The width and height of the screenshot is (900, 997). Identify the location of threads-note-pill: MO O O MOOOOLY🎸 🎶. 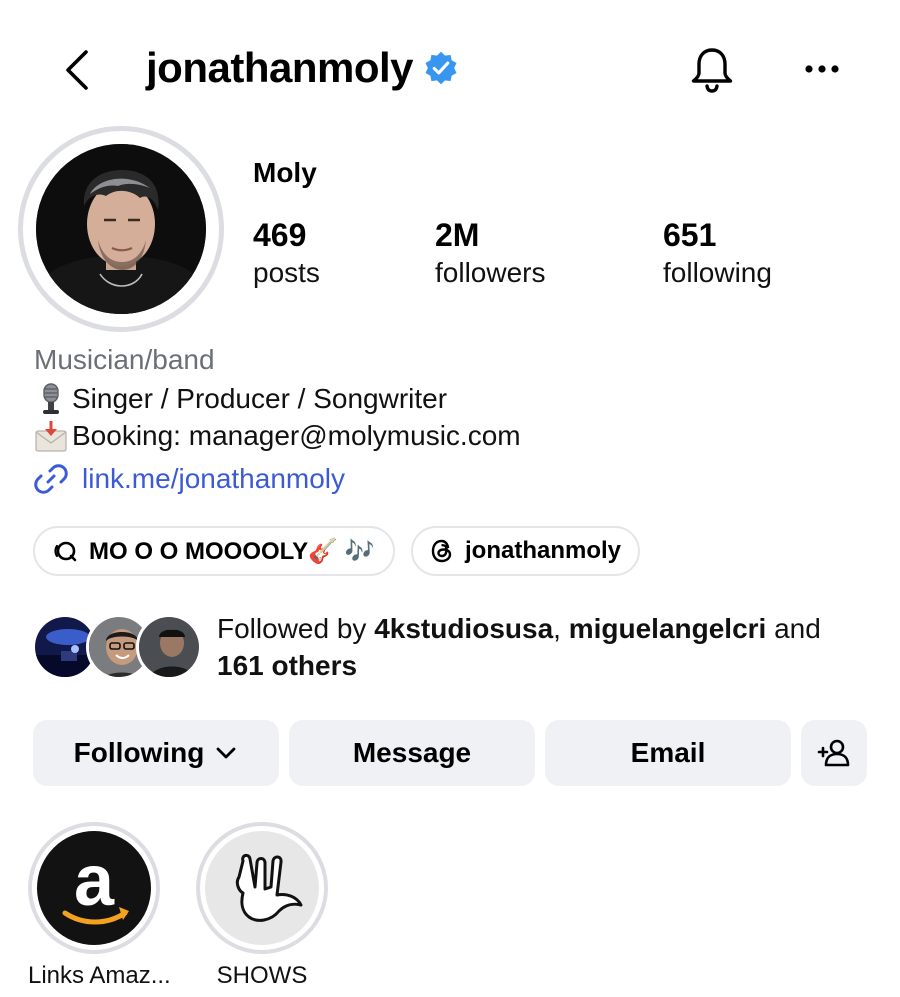
(214, 551).